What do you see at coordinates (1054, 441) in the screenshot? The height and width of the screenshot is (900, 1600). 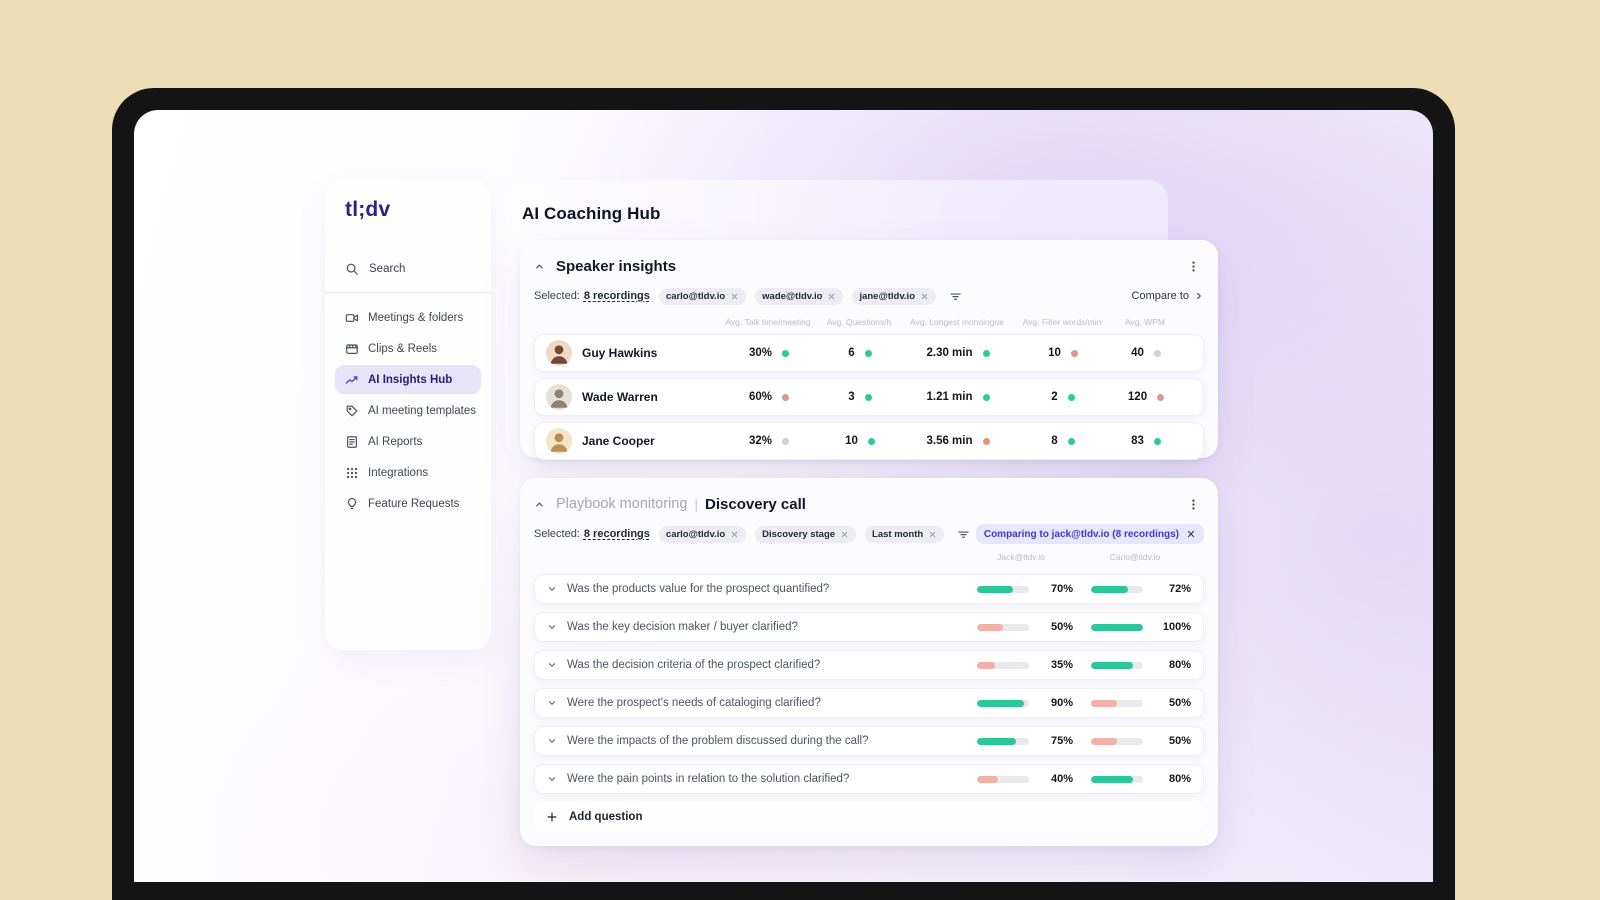 I see `metric-value: 8` at bounding box center [1054, 441].